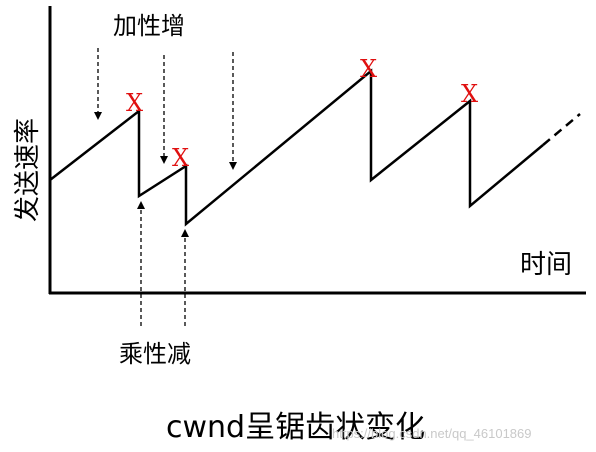  Describe the element at coordinates (134, 103) in the screenshot. I see `loss-marker-1: X` at that location.